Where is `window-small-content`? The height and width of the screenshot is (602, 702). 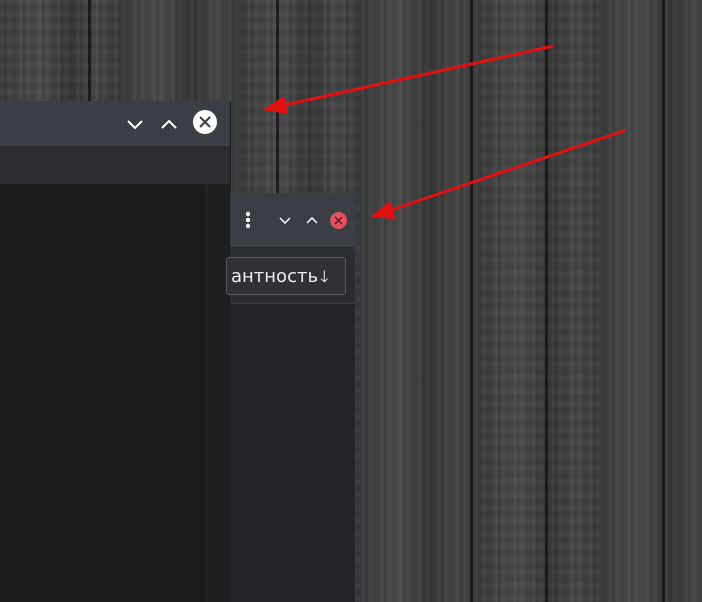
window-small-content is located at coordinates (292, 453).